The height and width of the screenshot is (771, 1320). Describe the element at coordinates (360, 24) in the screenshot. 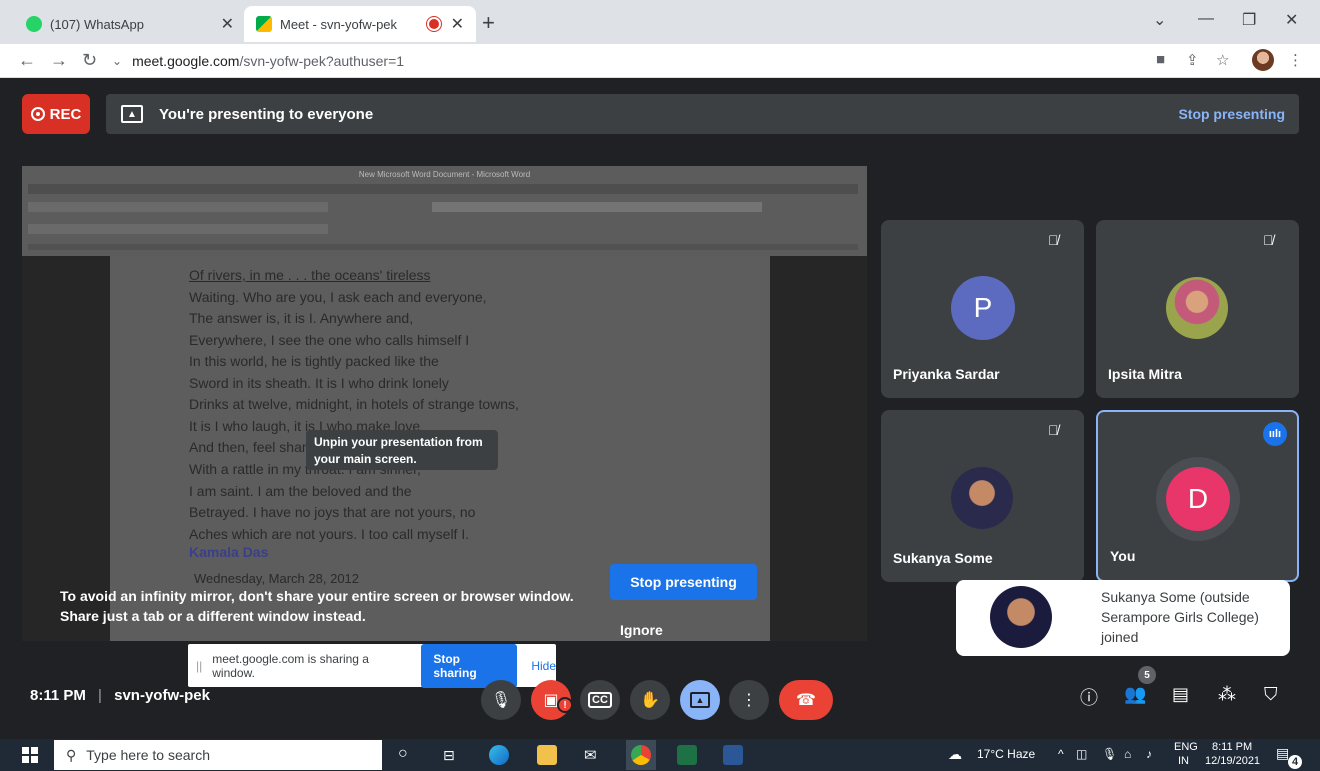

I see `tab-meet: Meet - svn-yofw-pek ✕` at that location.